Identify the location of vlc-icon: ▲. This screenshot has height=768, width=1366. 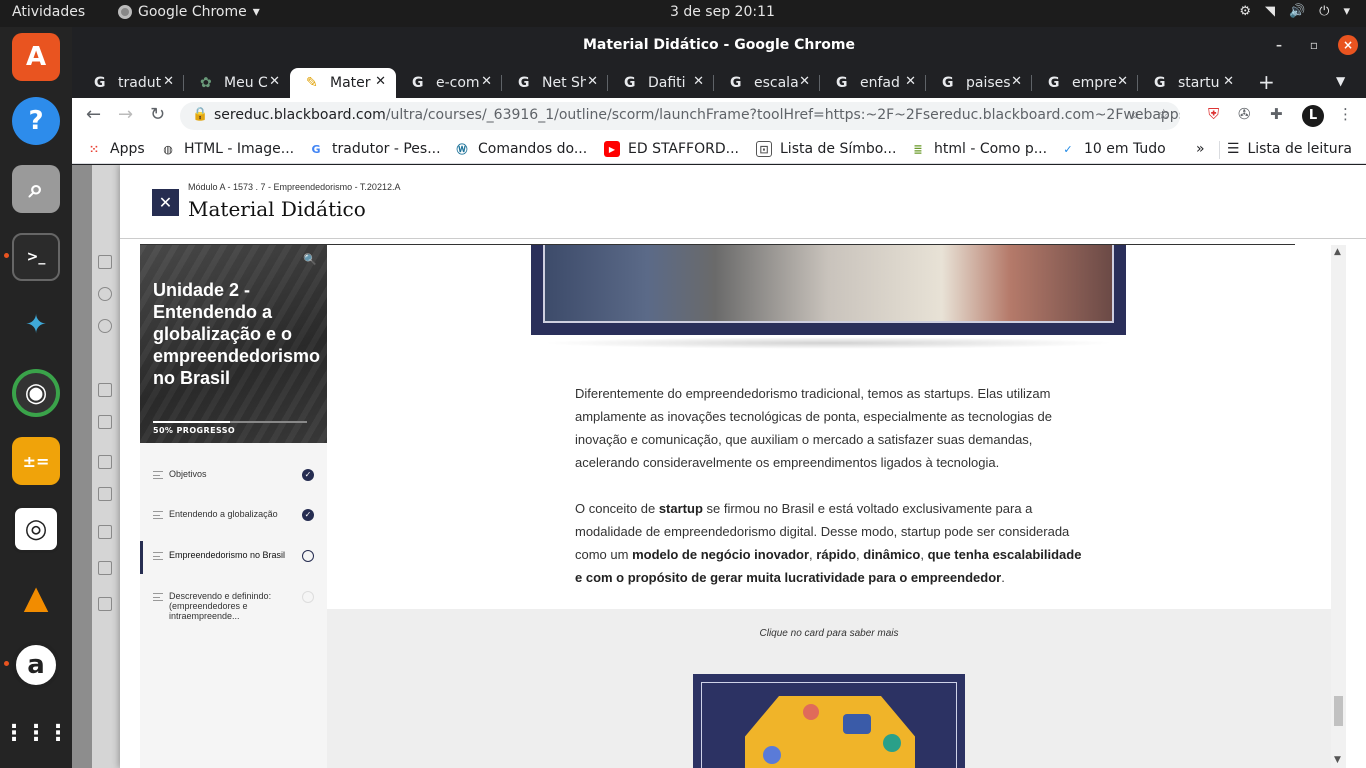
(36, 597).